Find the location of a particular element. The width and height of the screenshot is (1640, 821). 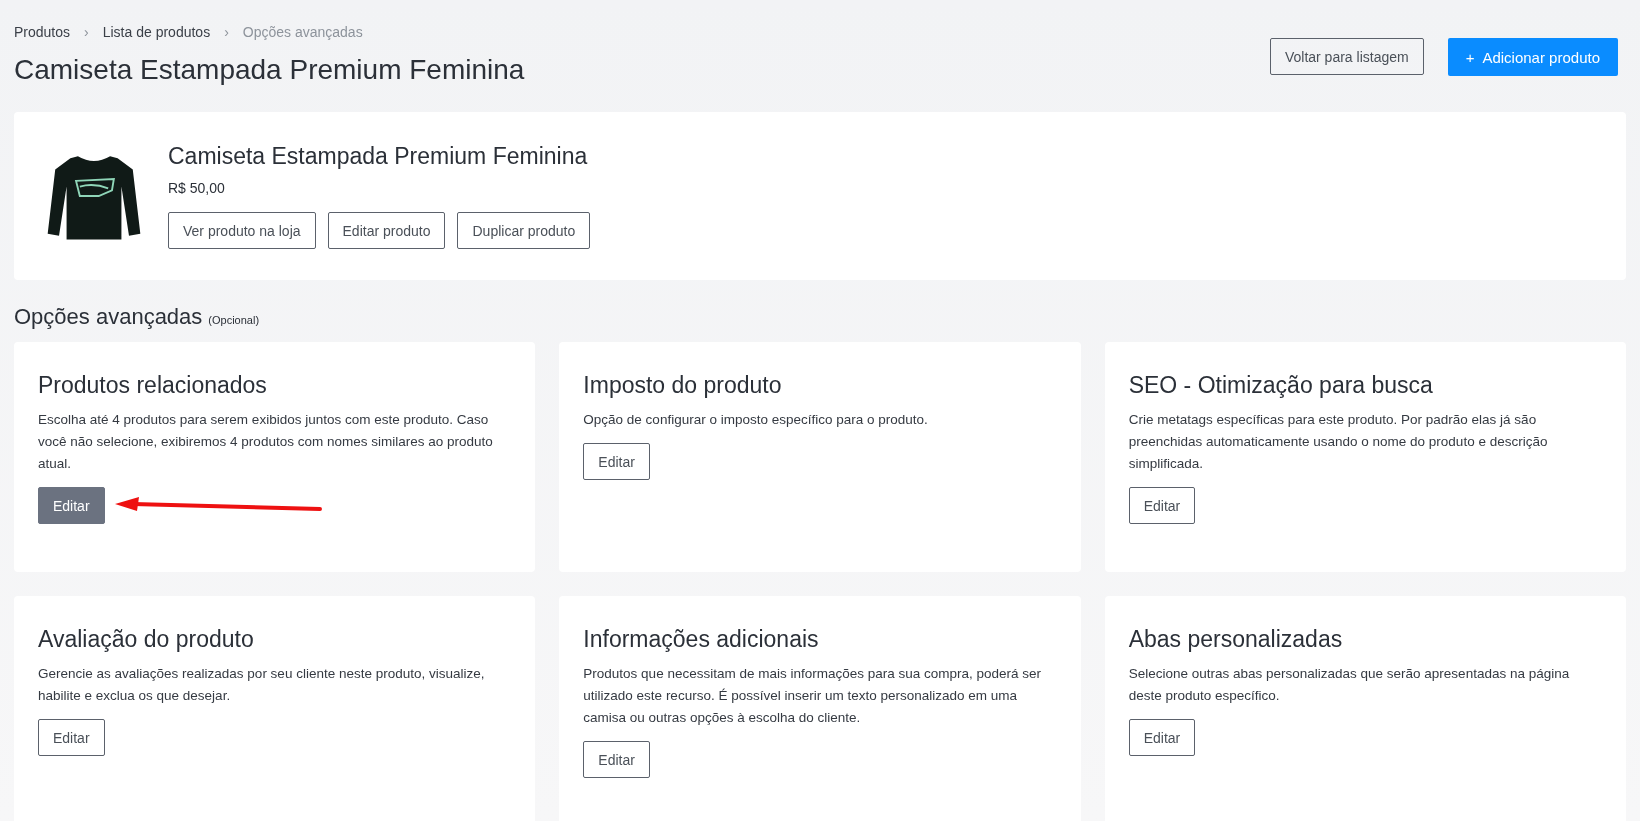

section-note: (Opcional) is located at coordinates (234, 320).